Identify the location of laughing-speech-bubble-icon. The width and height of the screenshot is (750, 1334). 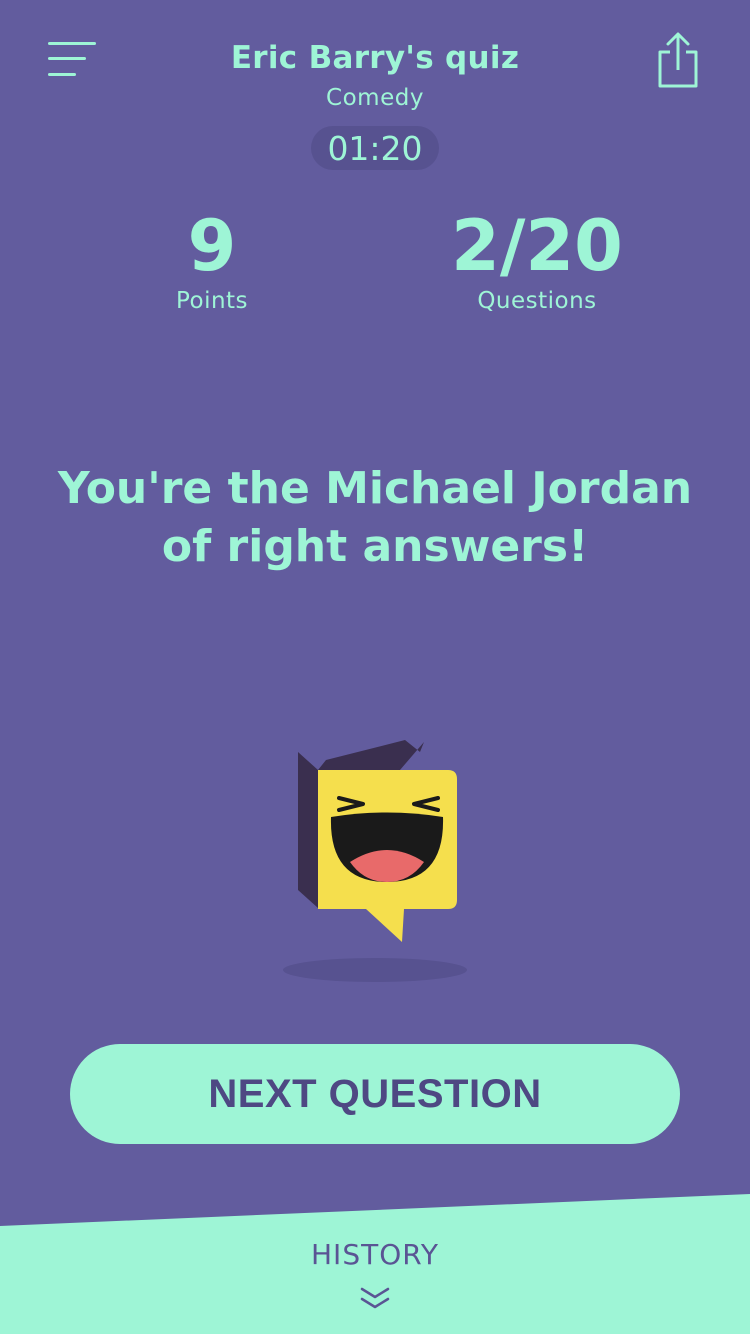
(380, 860).